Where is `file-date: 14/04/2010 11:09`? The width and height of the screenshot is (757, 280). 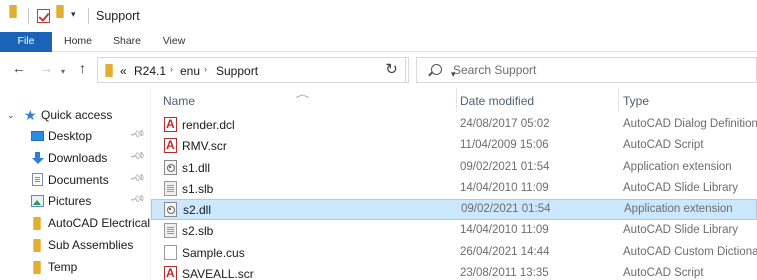
file-date: 14/04/2010 11:09 is located at coordinates (504, 187).